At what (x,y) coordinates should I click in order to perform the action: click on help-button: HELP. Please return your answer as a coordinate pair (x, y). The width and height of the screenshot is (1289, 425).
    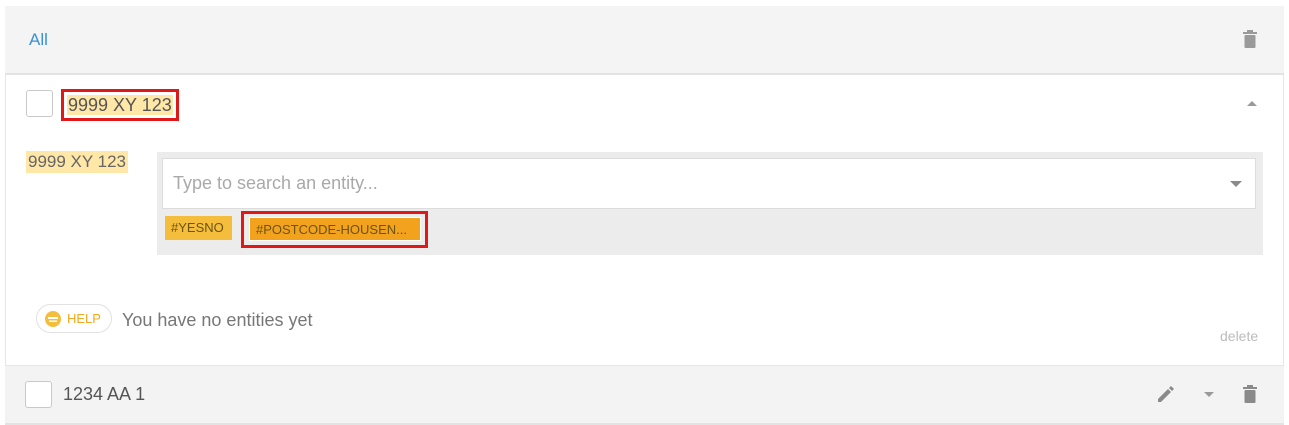
    Looking at the image, I should click on (74, 318).